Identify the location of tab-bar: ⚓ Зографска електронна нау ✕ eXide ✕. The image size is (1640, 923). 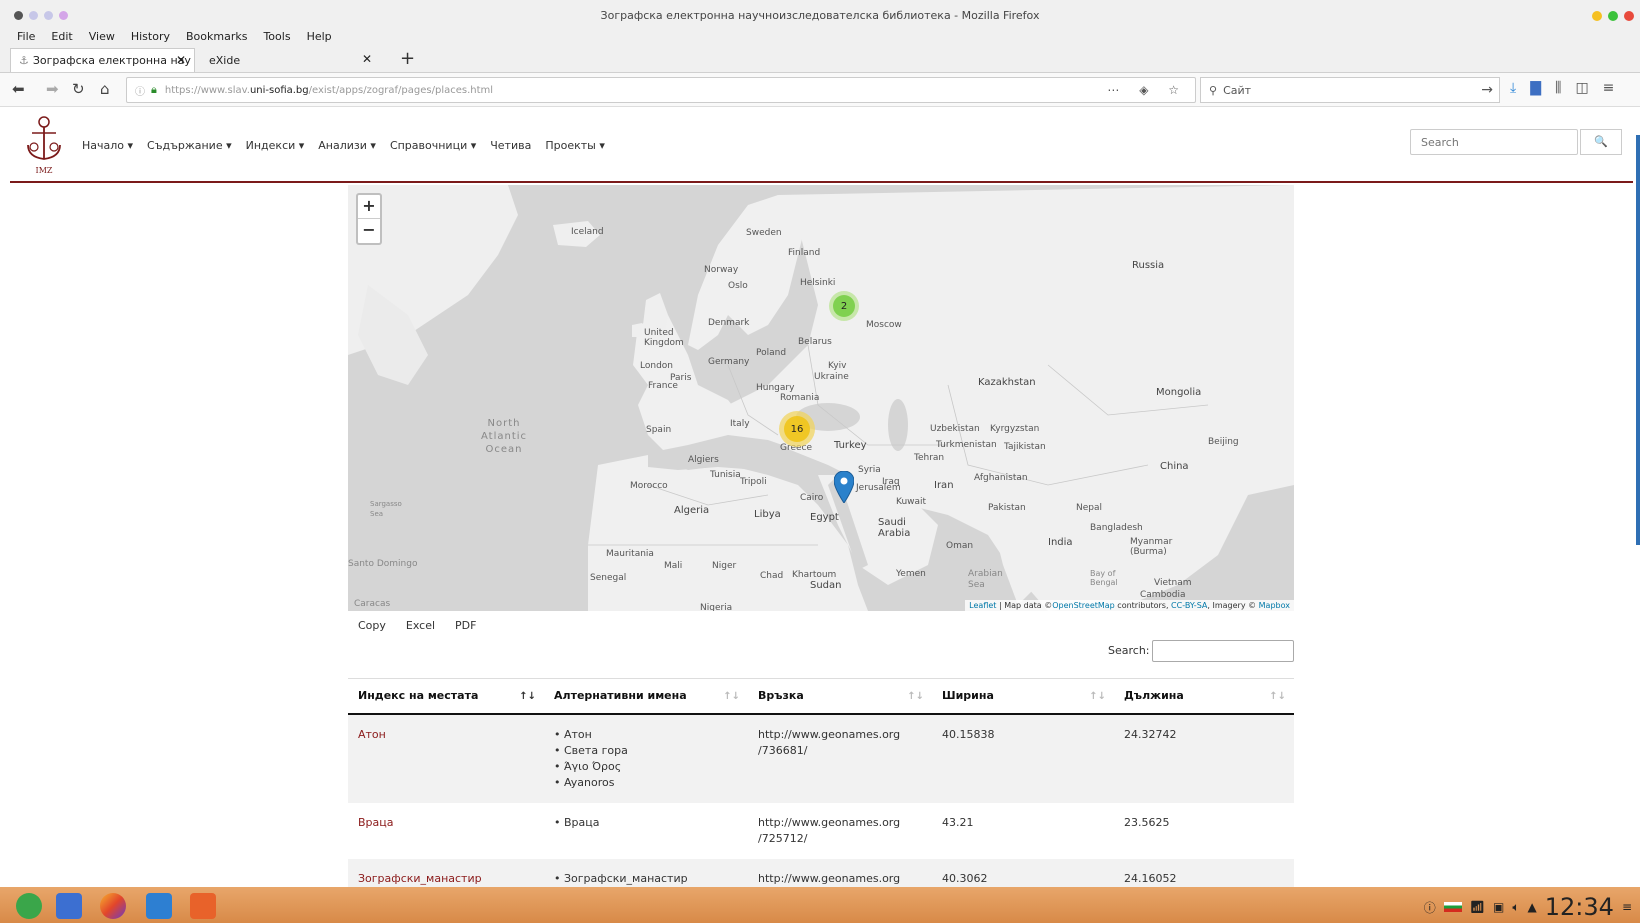
(820, 59).